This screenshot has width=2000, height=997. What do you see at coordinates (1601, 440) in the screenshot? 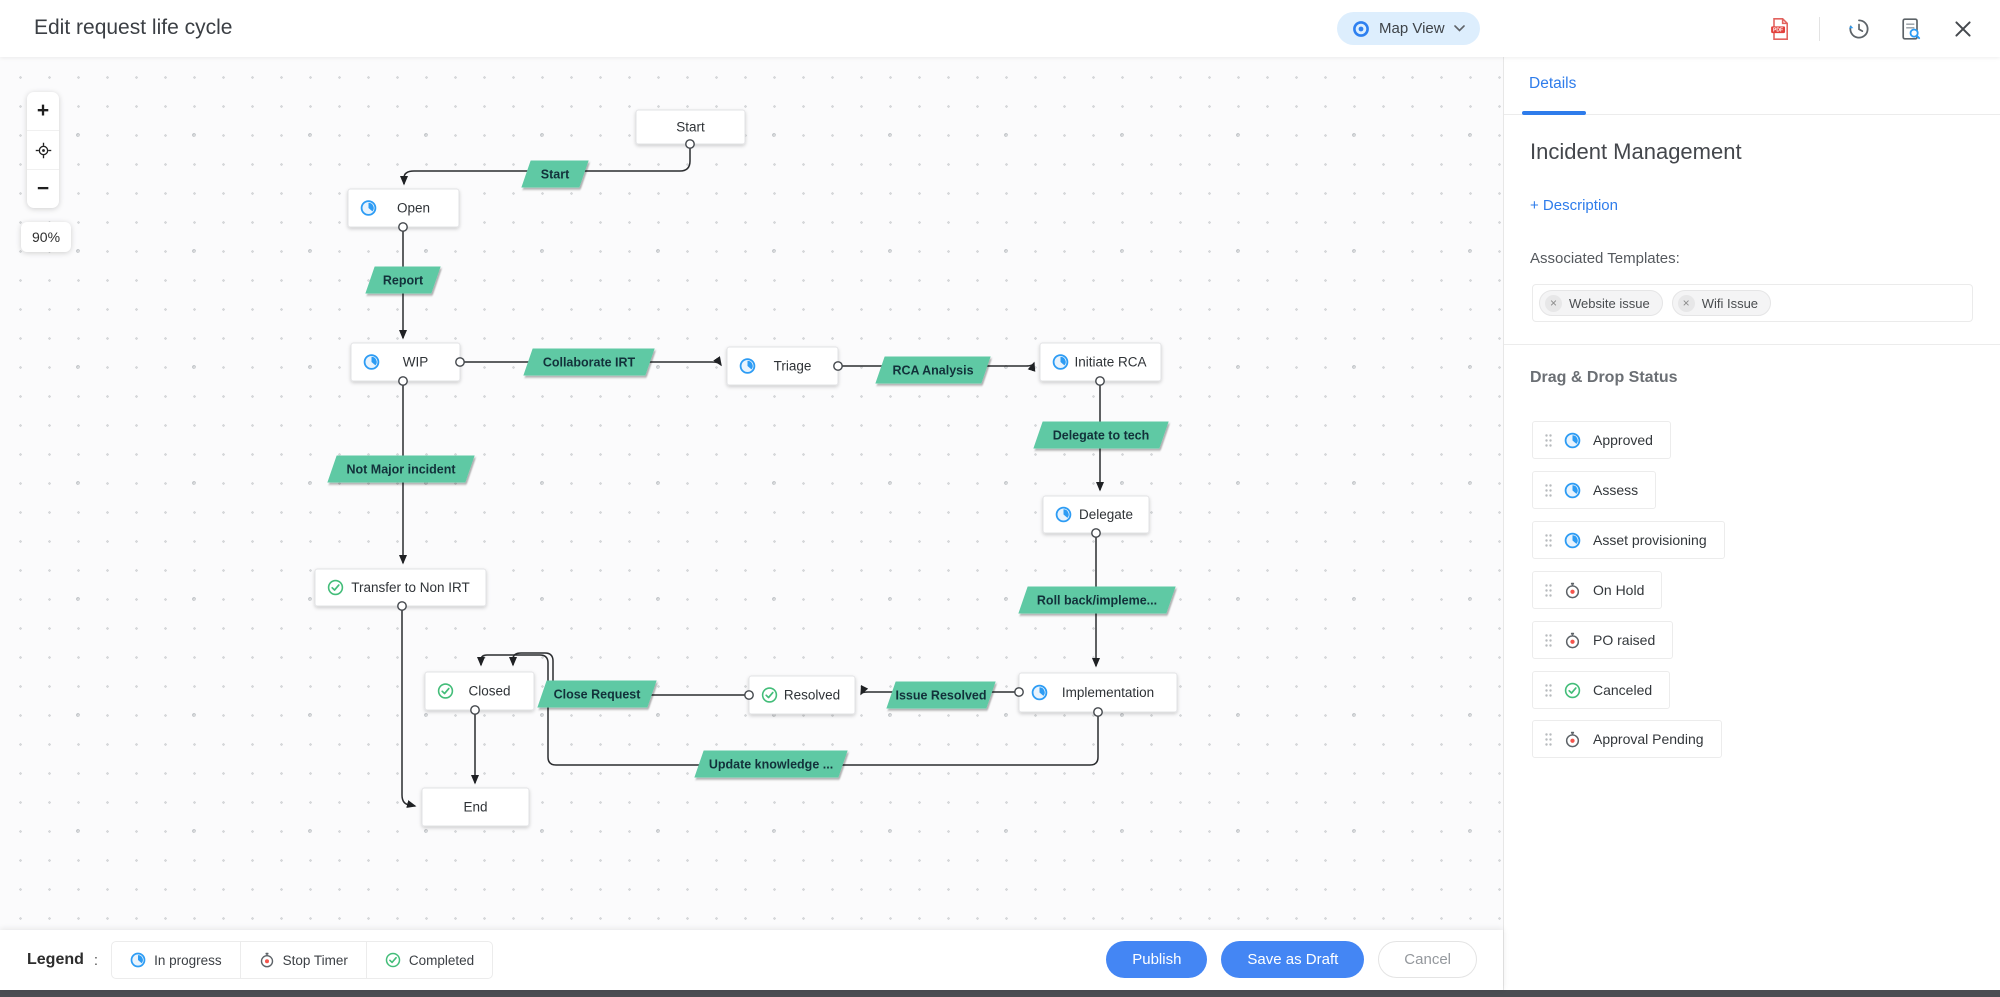
I see `status-item-approved: Approved` at bounding box center [1601, 440].